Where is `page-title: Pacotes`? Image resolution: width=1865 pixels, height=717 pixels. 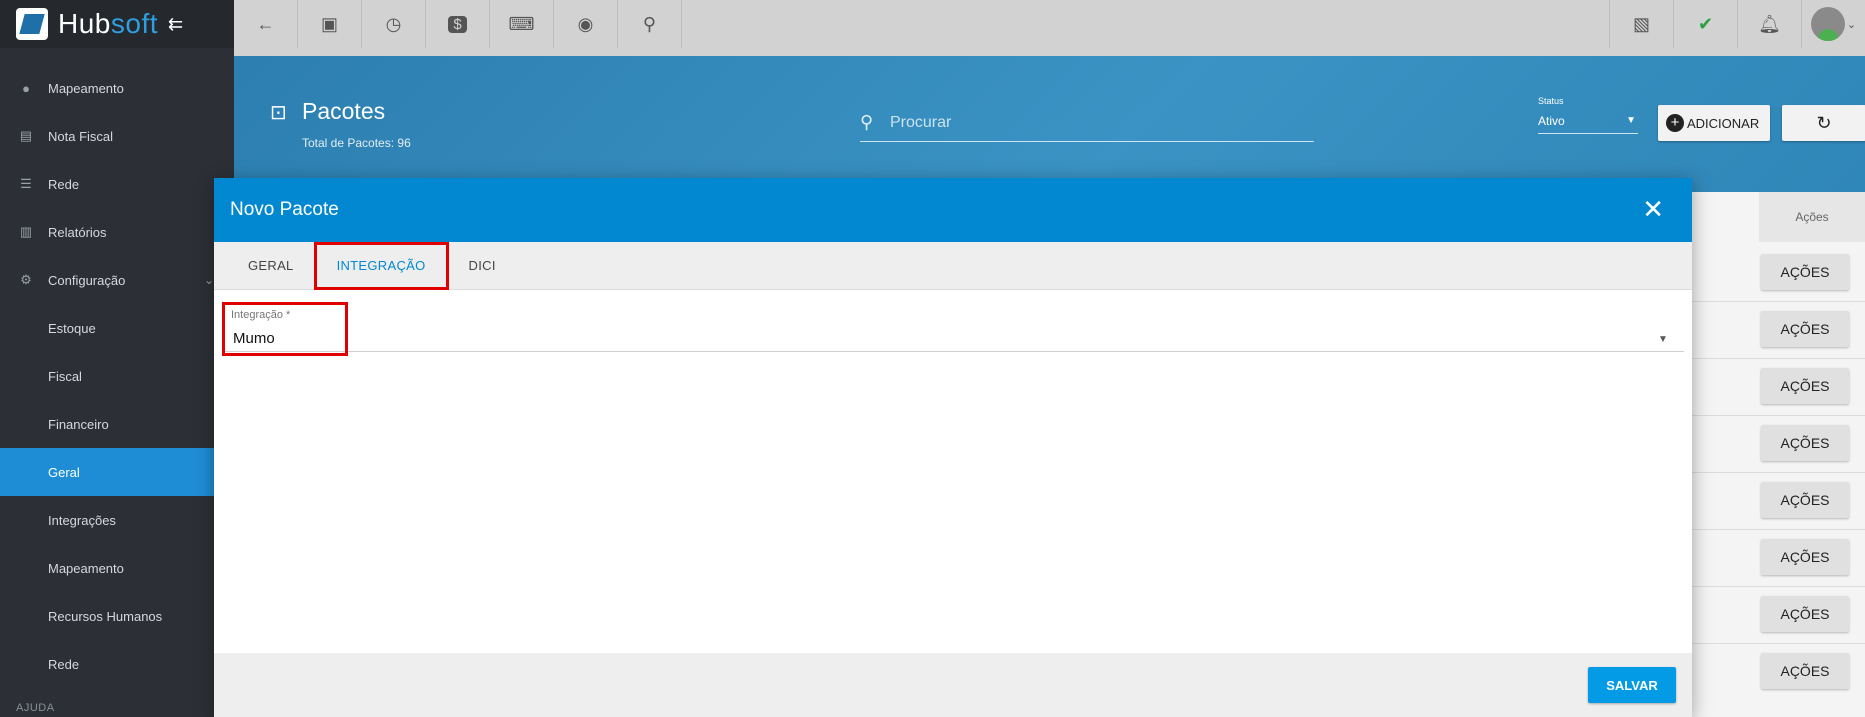 page-title: Pacotes is located at coordinates (344, 111).